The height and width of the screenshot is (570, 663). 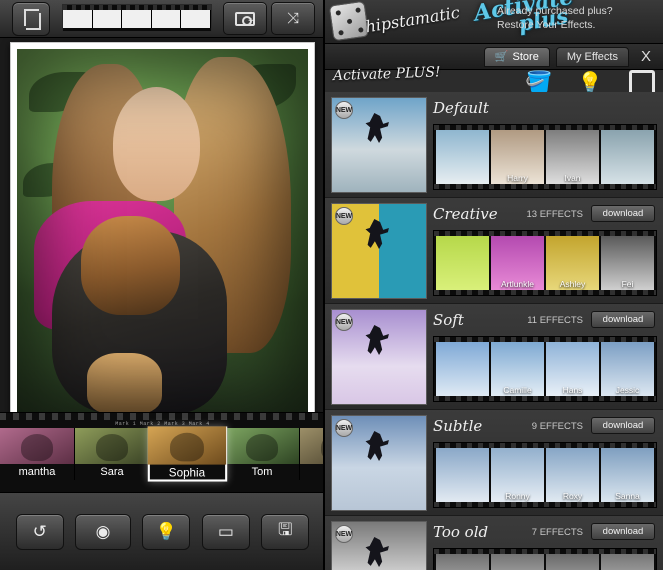 I want to click on camera-add-icon: +, so click(x=245, y=19).